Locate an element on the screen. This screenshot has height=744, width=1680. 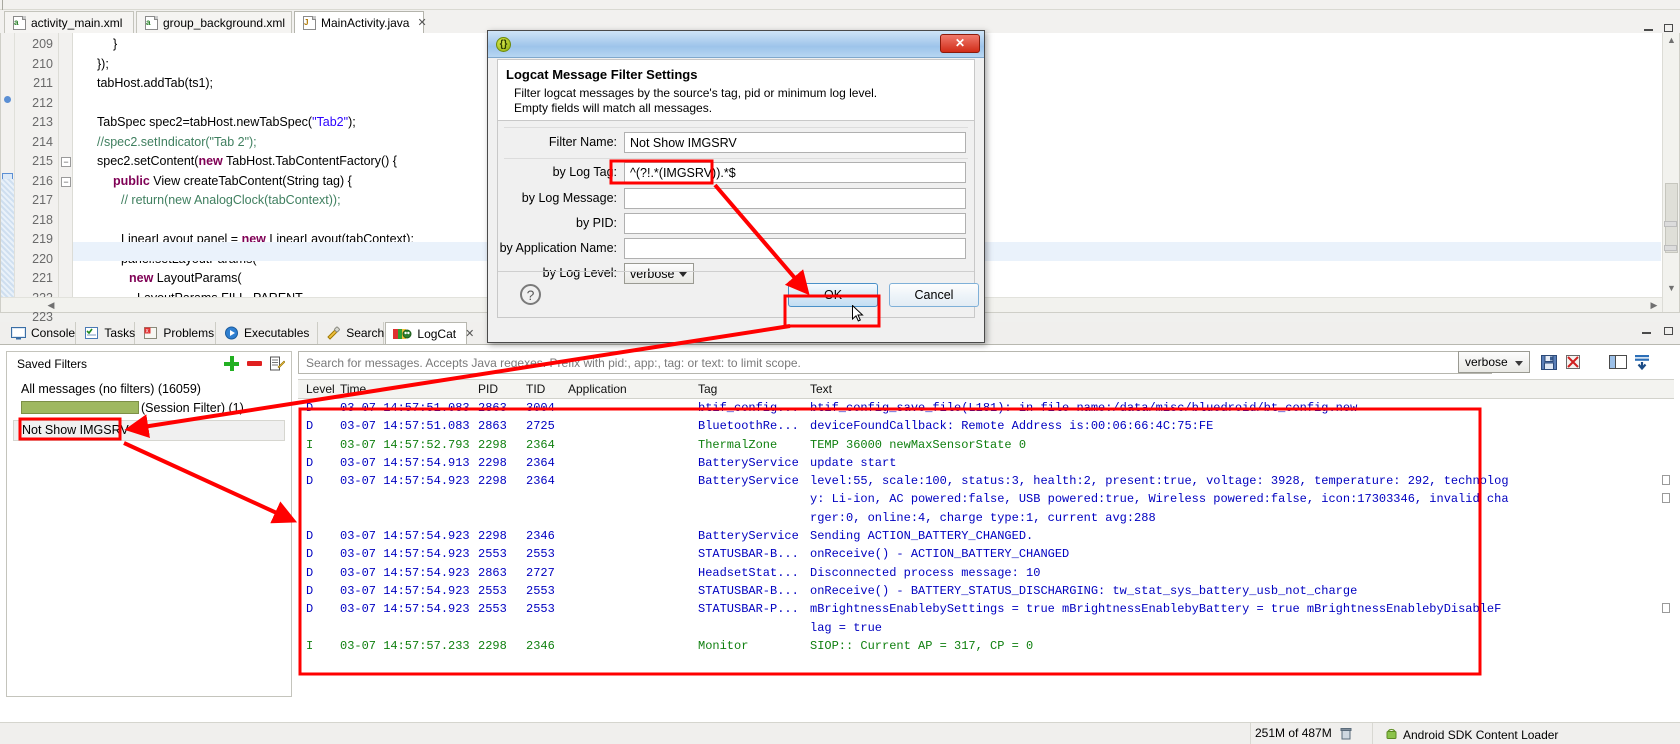
field-label: Filter Name: is located at coordinates (582, 142).